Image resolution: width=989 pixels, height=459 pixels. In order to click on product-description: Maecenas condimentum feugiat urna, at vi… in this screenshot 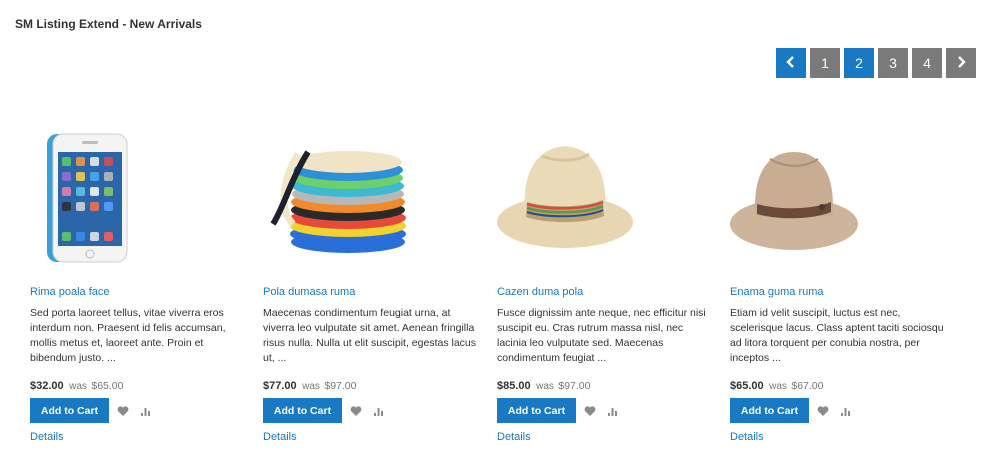, I will do `click(370, 335)`.